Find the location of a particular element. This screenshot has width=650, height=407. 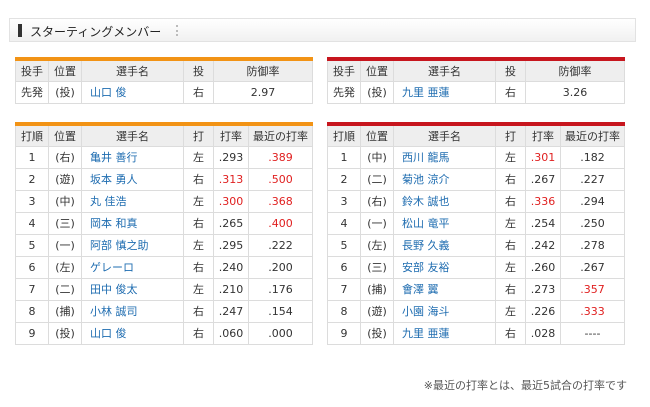

recent-average: .294 is located at coordinates (592, 201).